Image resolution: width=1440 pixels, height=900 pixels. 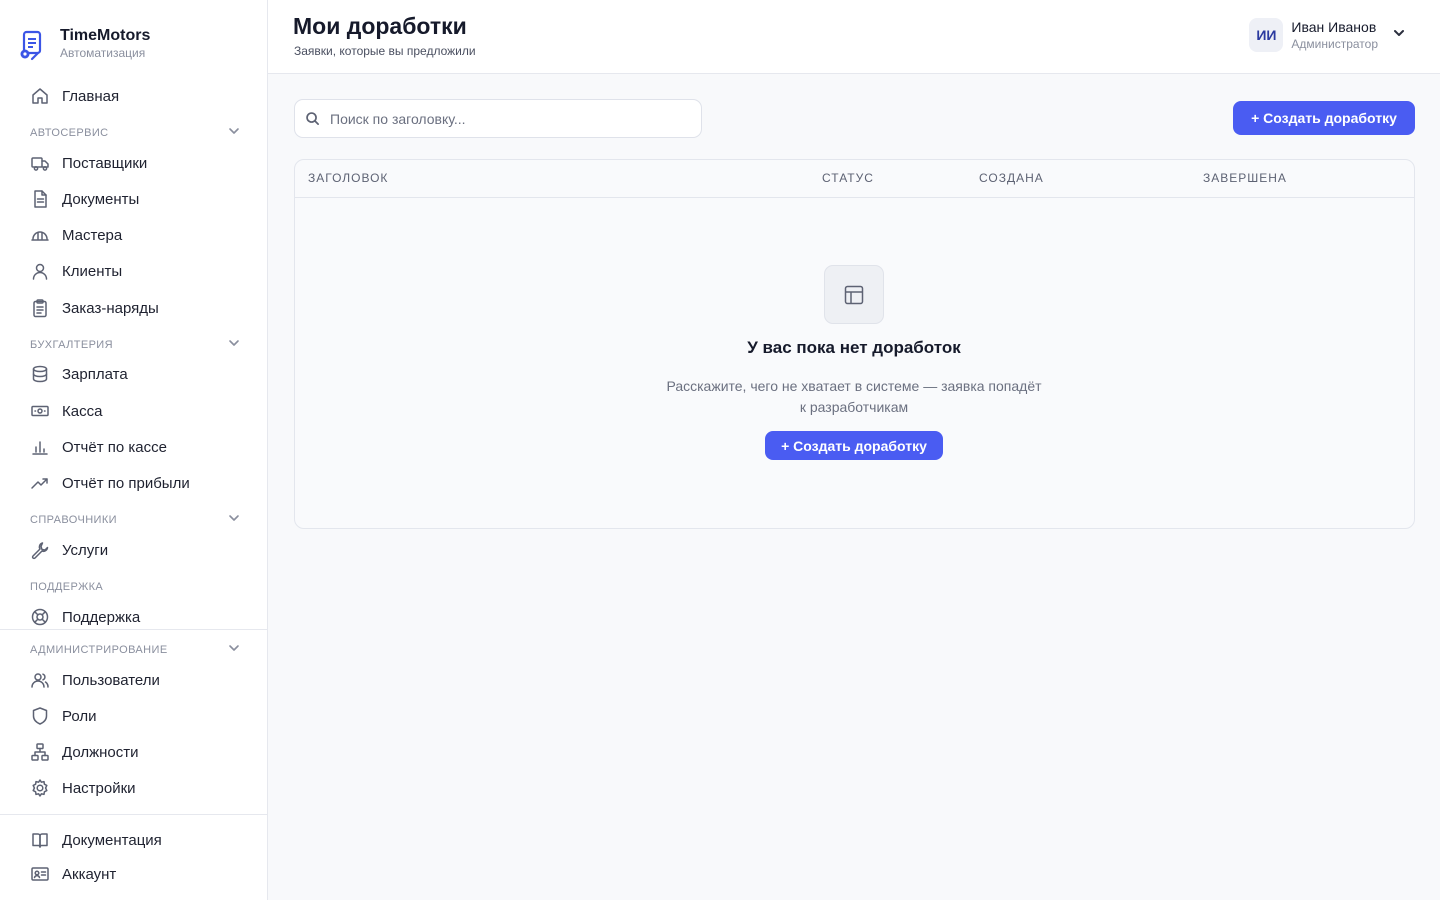 I want to click on document-icon, so click(x=40, y=199).